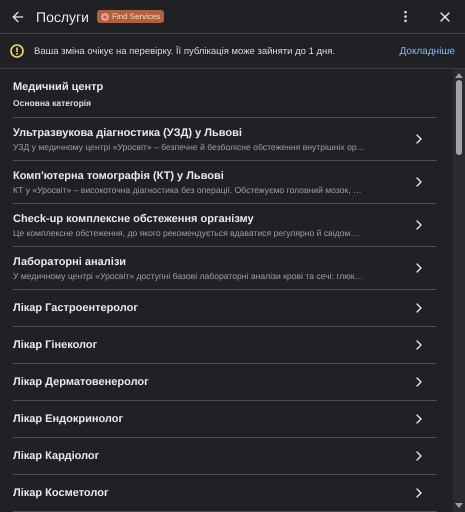 The image size is (465, 512). Describe the element at coordinates (76, 308) in the screenshot. I see `service-title: Лікар Гастроентеролог` at that location.